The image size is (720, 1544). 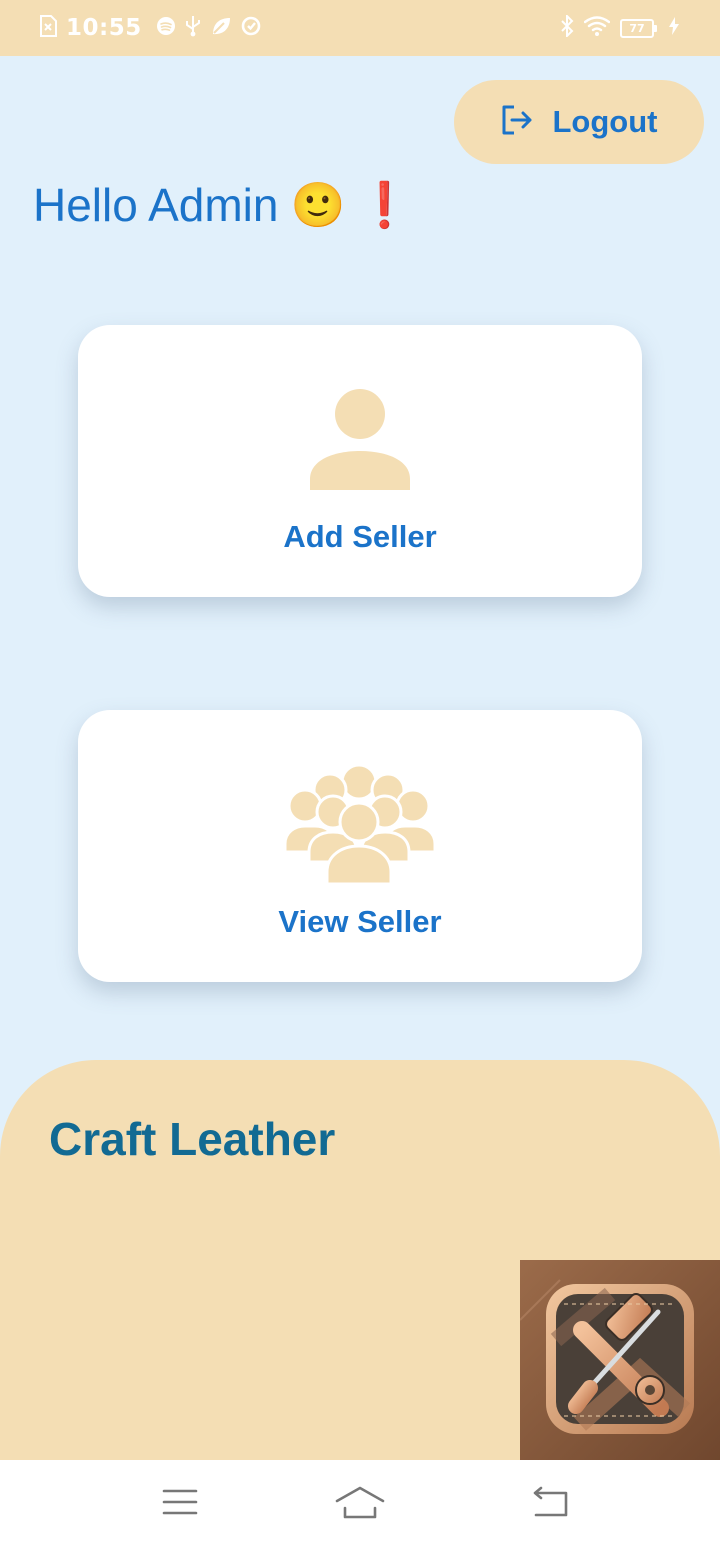 I want to click on menu-icon, so click(x=180, y=1502).